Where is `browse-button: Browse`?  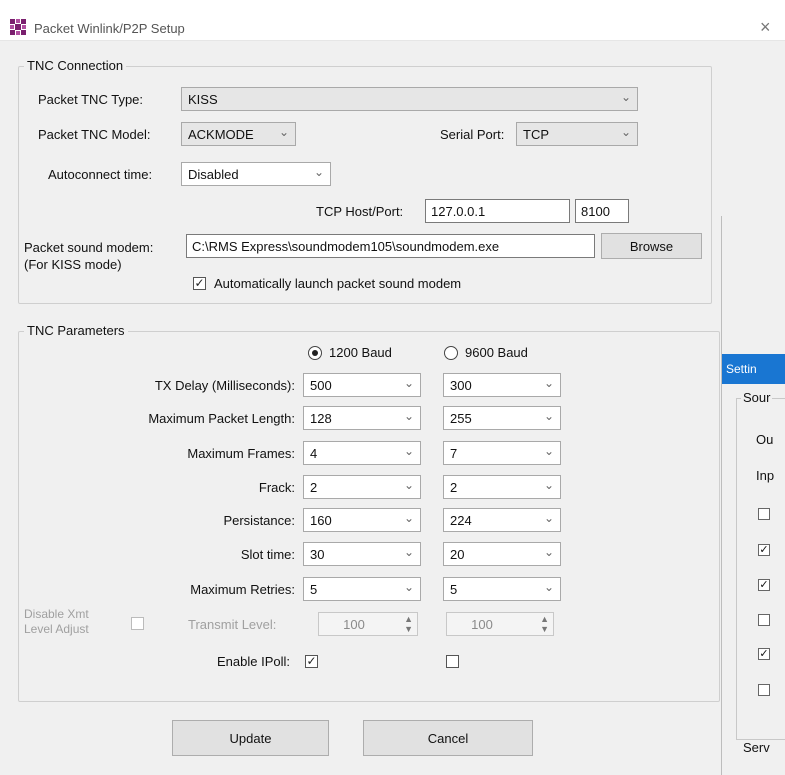
browse-button: Browse is located at coordinates (651, 246).